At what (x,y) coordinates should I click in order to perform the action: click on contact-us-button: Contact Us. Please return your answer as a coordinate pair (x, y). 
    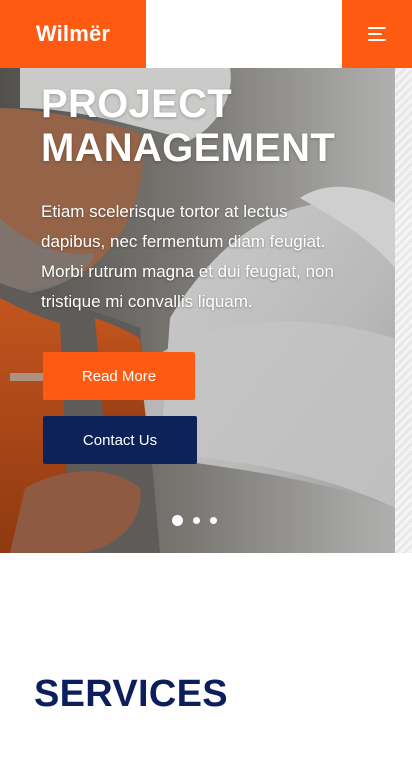
    Looking at the image, I should click on (120, 440).